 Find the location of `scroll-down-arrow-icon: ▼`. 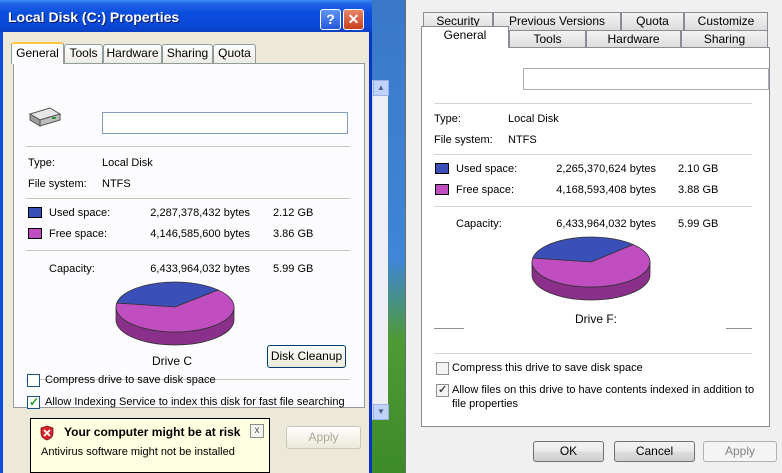

scroll-down-arrow-icon: ▼ is located at coordinates (381, 412).